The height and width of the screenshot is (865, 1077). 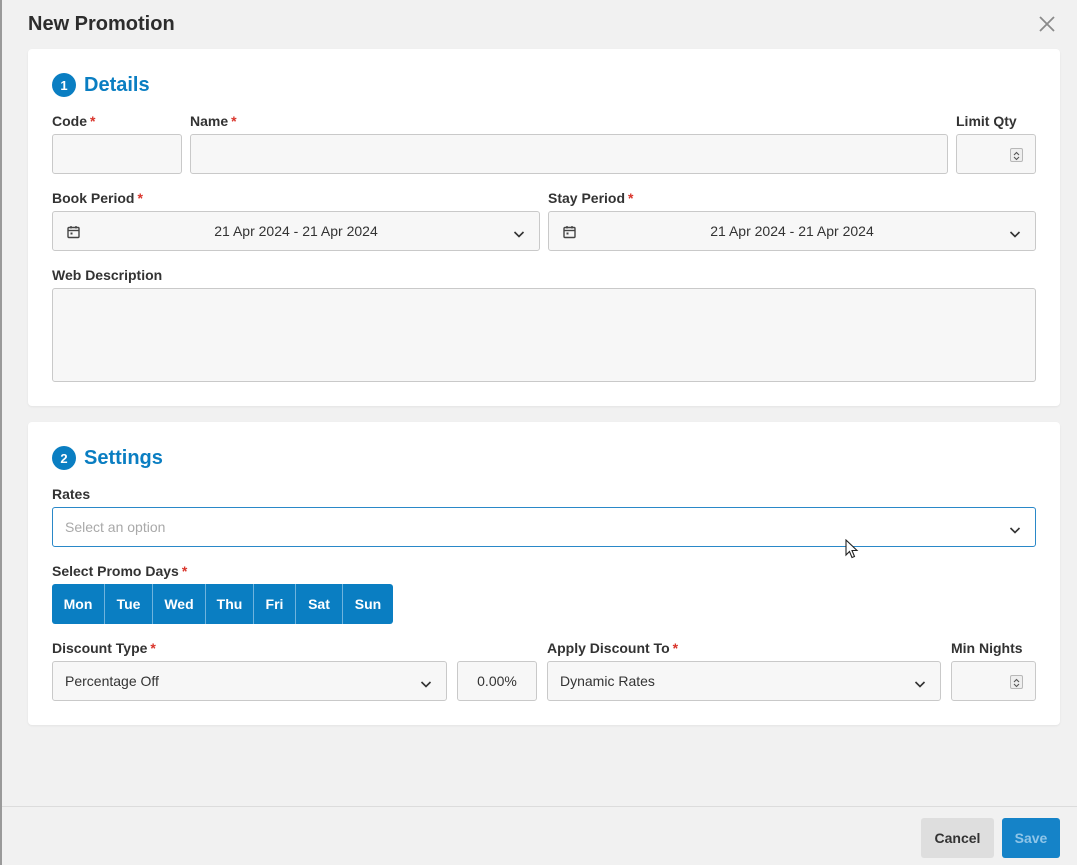 I want to click on stay-period-label: Stay Period *, so click(x=590, y=198).